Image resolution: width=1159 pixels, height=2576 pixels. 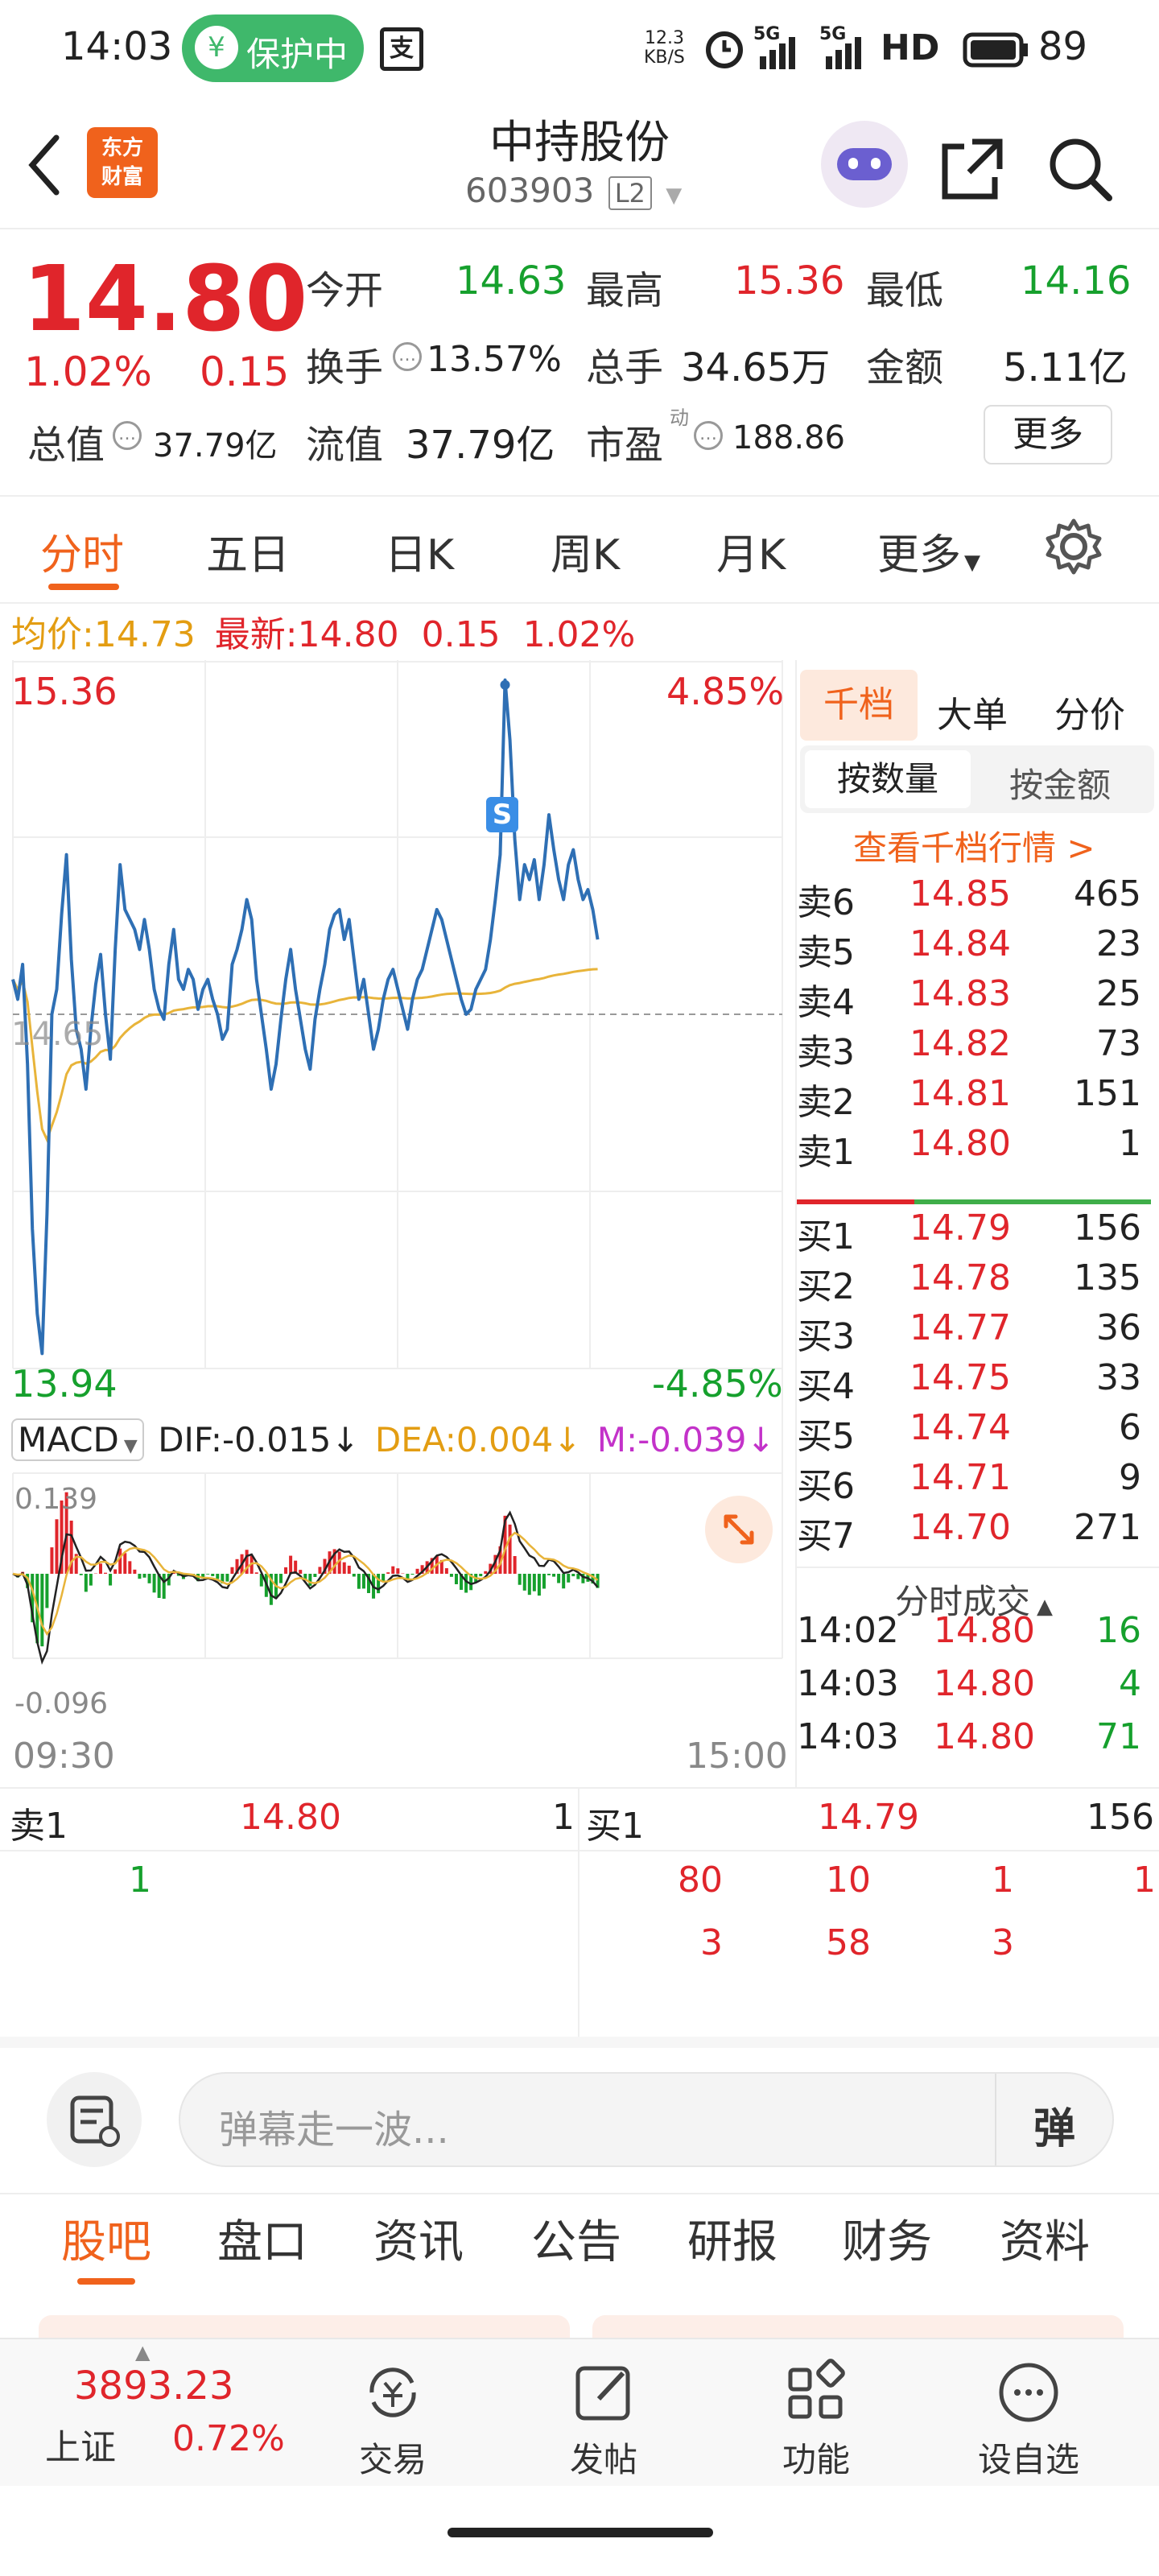 I want to click on ai-assistant-icon, so click(x=864, y=164).